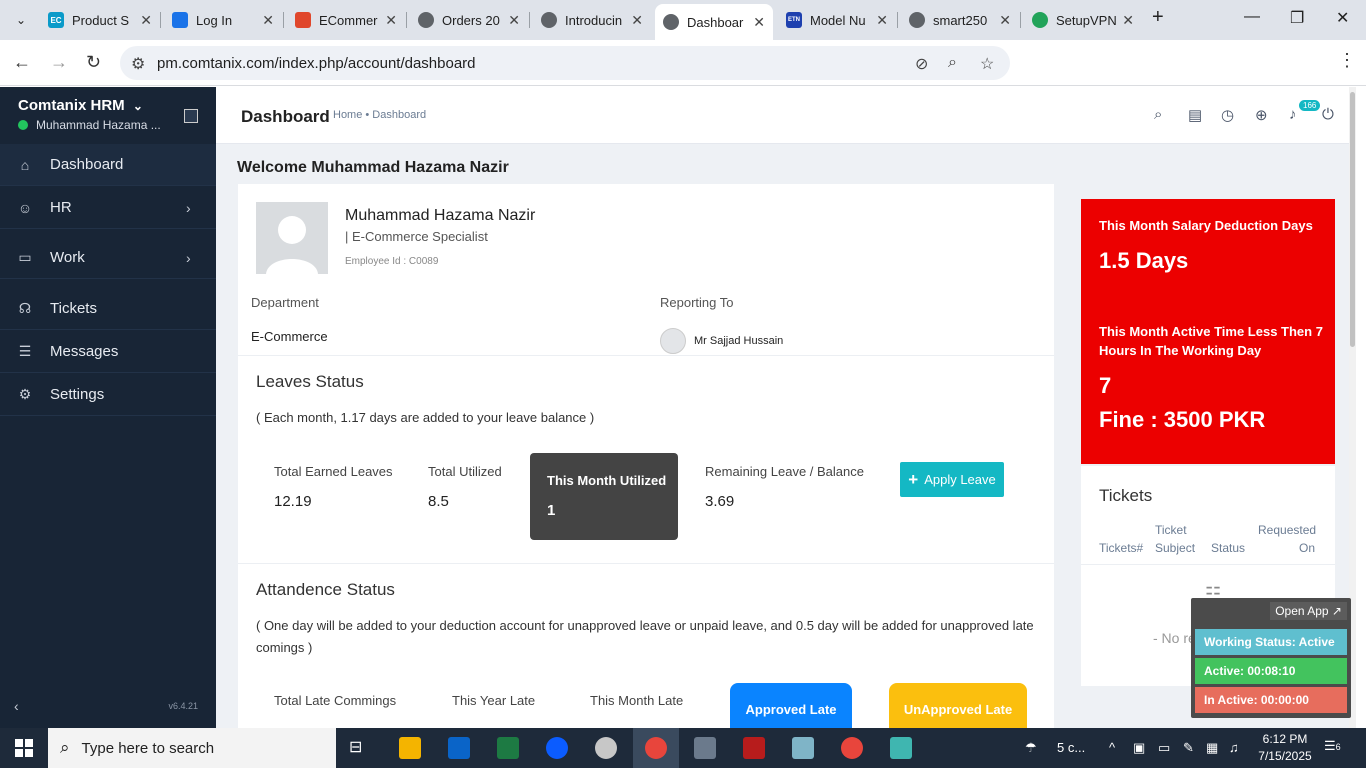 This screenshot has width=1366, height=768. What do you see at coordinates (960, 20) in the screenshot?
I see `tab-smart: smart250 ✕` at bounding box center [960, 20].